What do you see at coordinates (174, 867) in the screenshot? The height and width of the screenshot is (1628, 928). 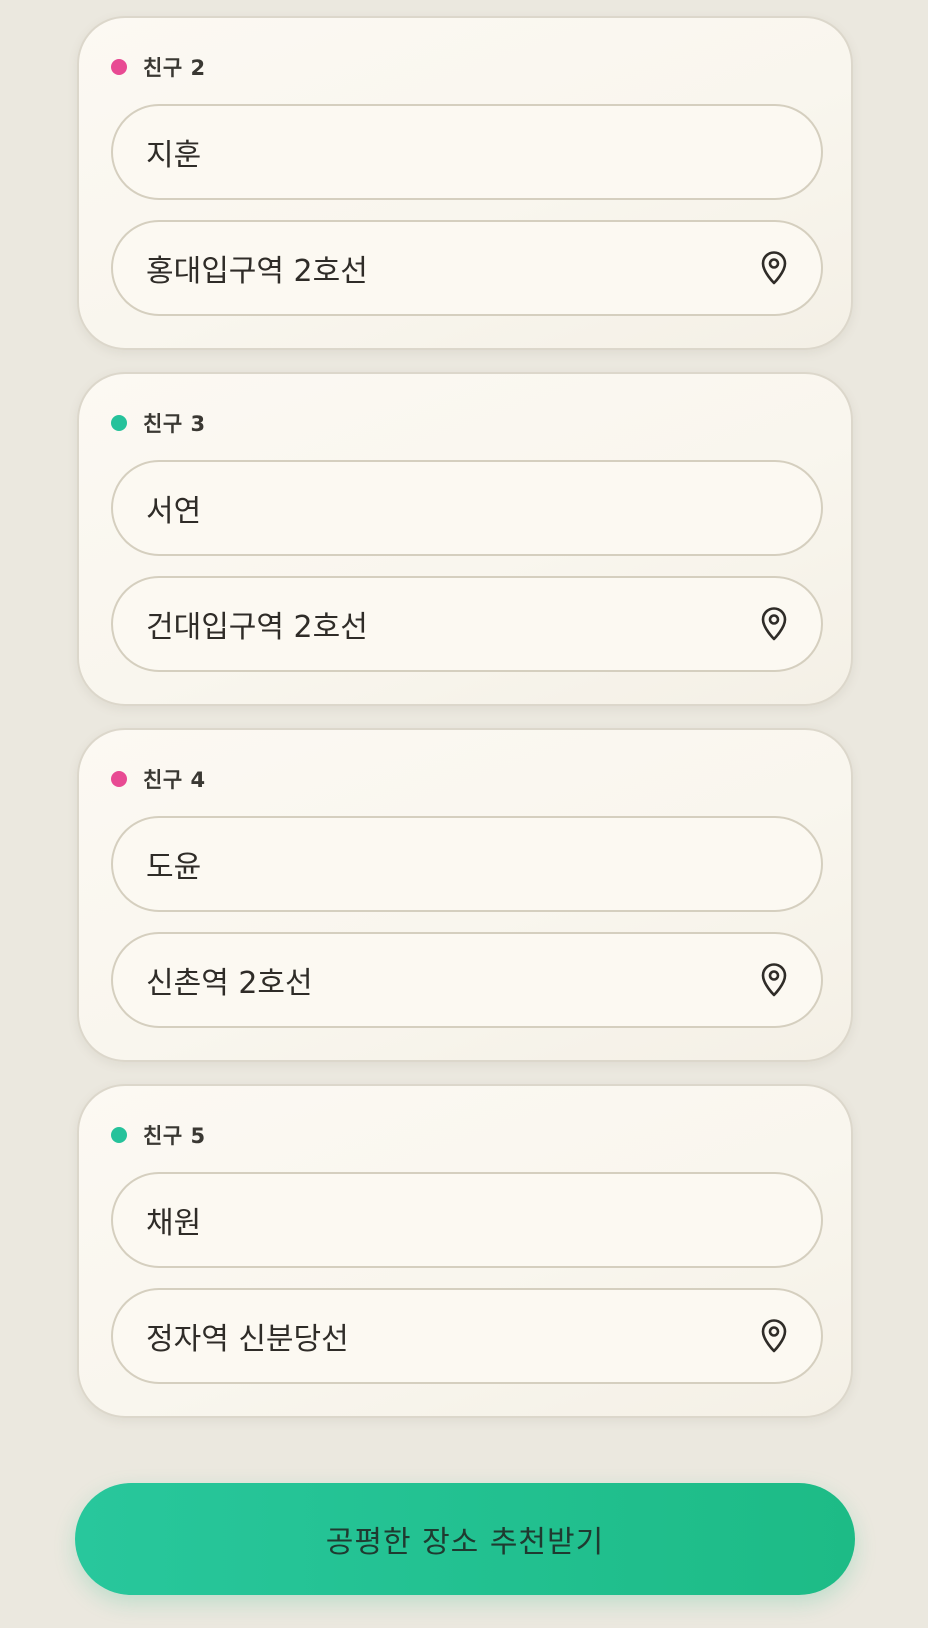 I see `friend-name-value: 도윤` at bounding box center [174, 867].